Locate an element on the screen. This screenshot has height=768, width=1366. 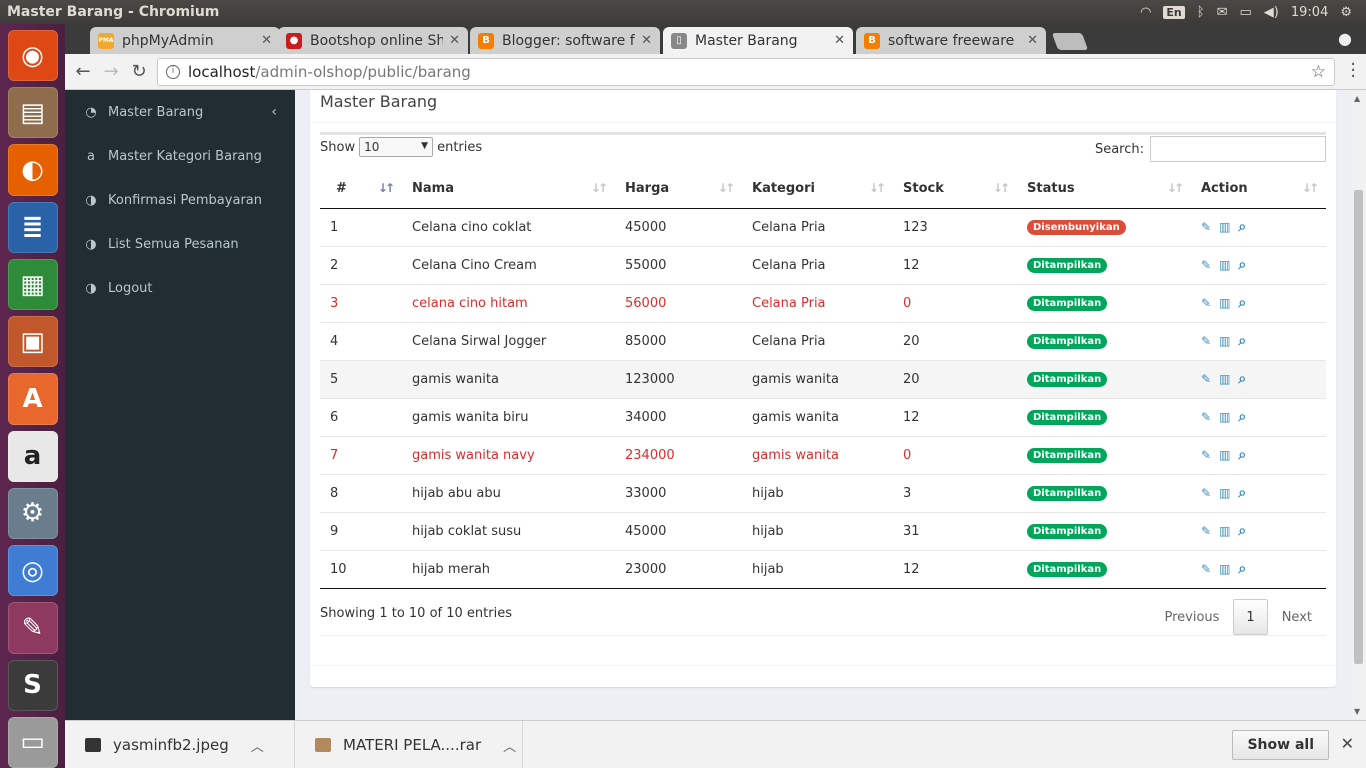
settings-icon: ⚙ is located at coordinates (32, 513).